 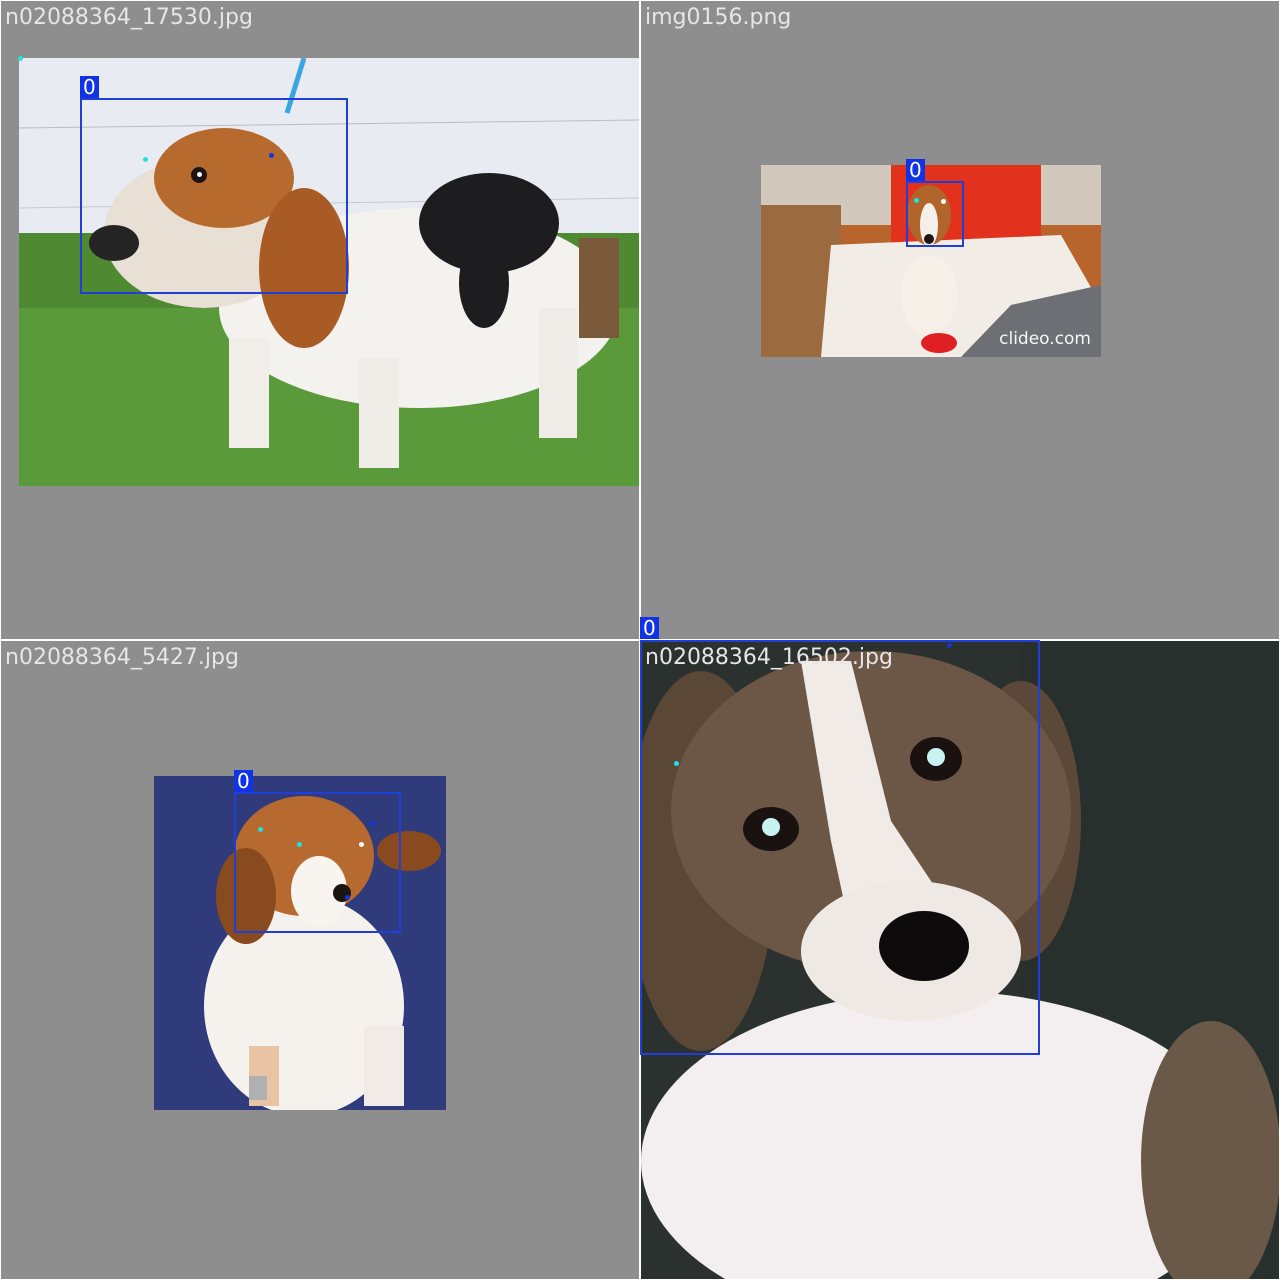 I want to click on tile-filename: img0156.png, so click(x=718, y=17).